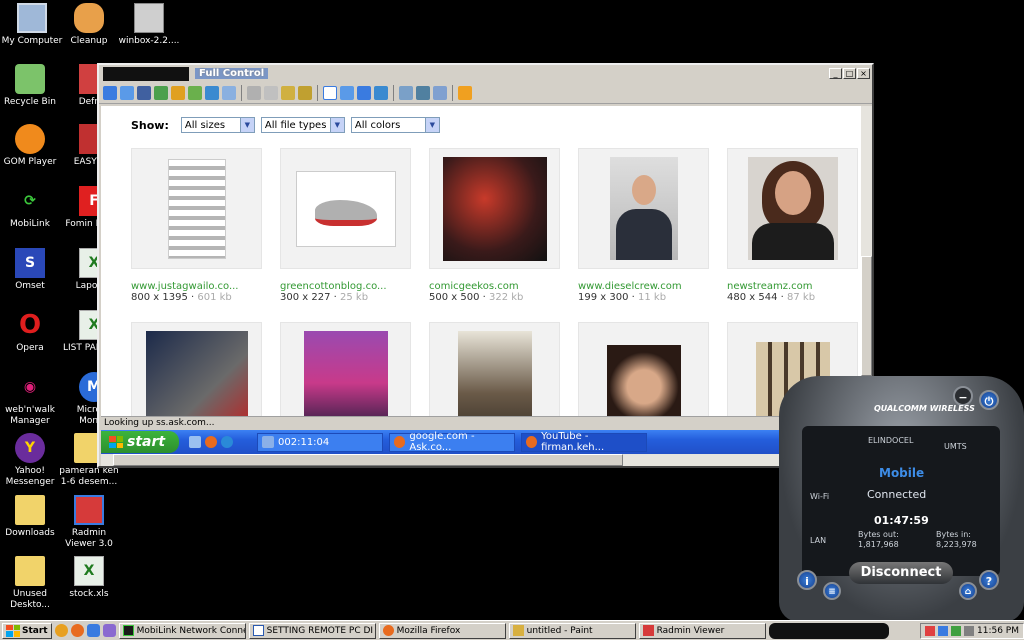  What do you see at coordinates (989, 400) in the screenshot?
I see `power-icon: ⏻` at bounding box center [989, 400].